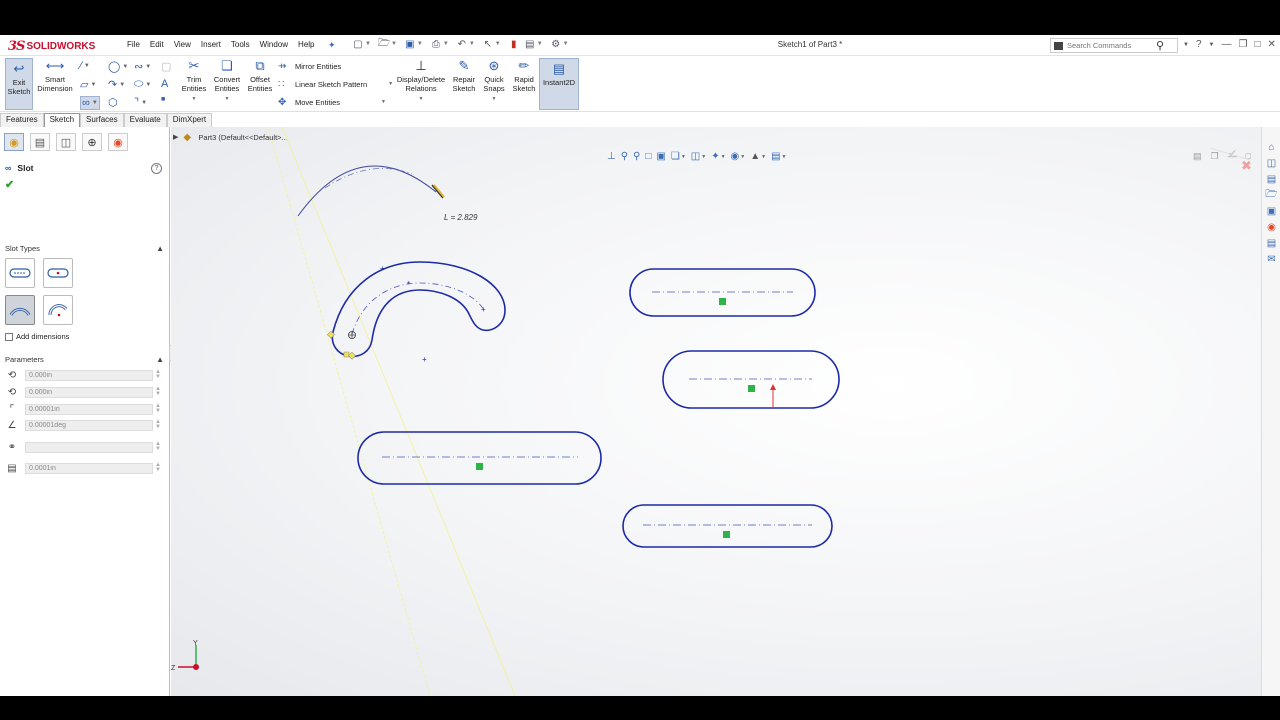 This screenshot has width=1280, height=720. I want to click on polygon-tool: ⬡, so click(113, 102).